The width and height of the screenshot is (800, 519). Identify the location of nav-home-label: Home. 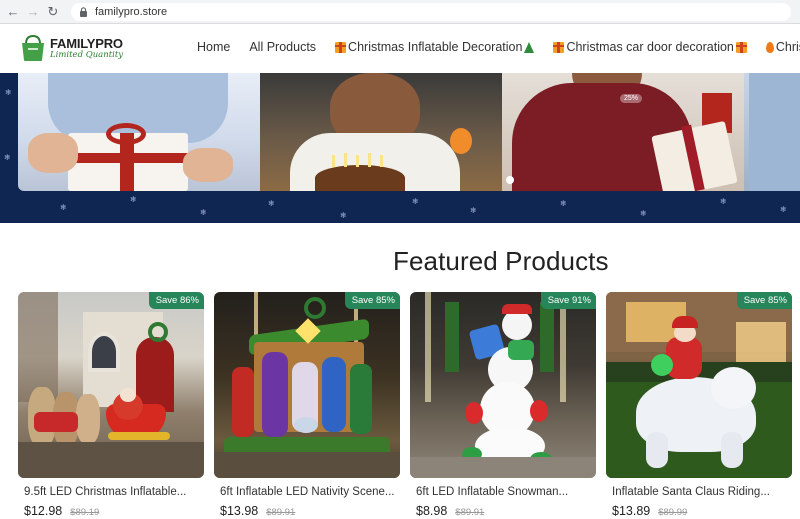
(214, 47).